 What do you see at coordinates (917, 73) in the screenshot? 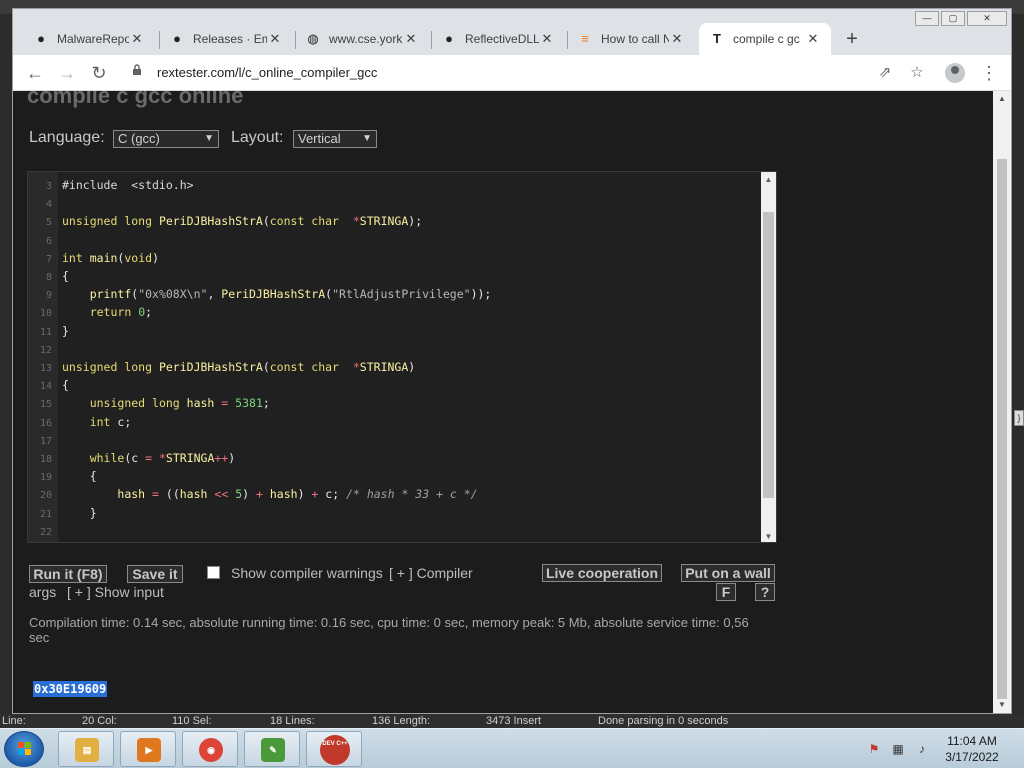
I see `bookmark-star-icon: ☆` at bounding box center [917, 73].